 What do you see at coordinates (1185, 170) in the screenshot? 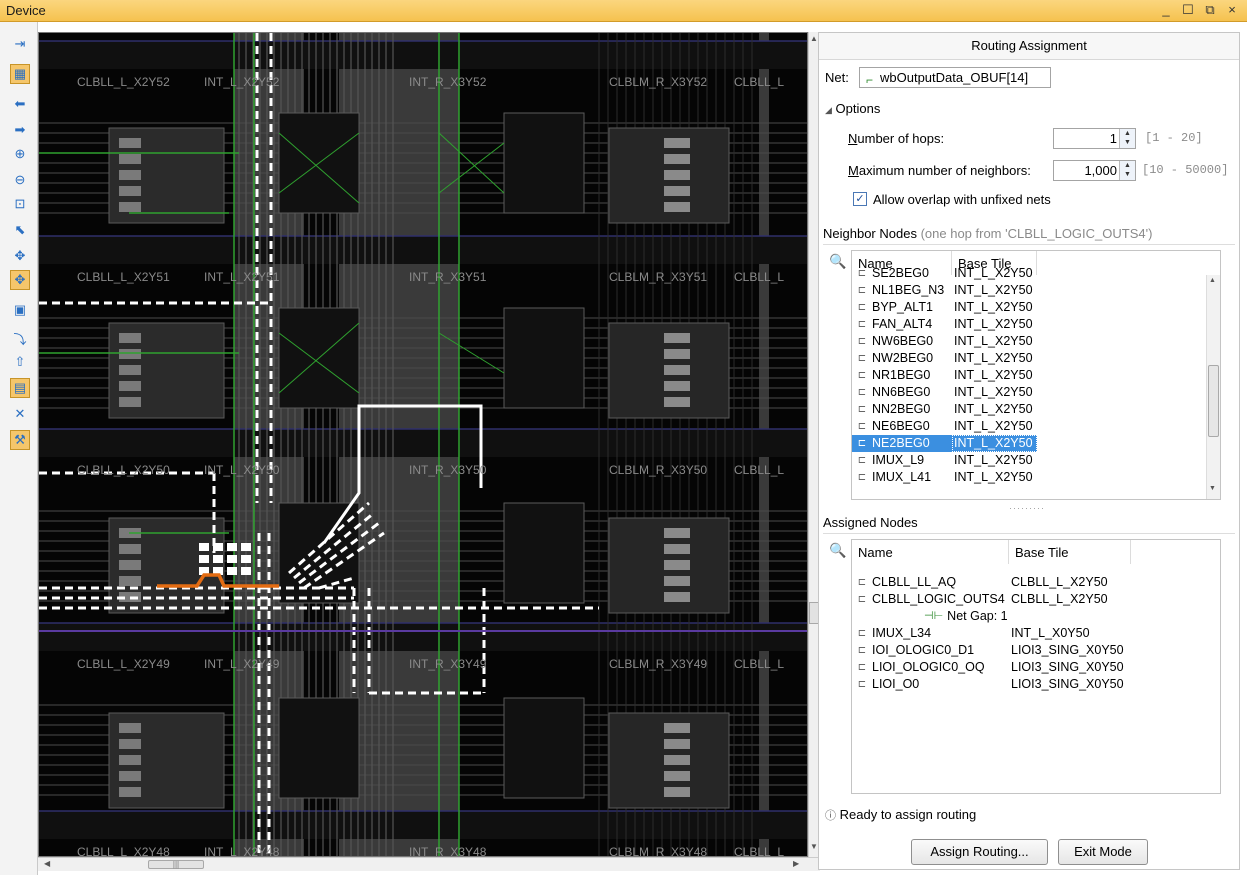
I see `neighbors-range: [10 - 50000]` at bounding box center [1185, 170].